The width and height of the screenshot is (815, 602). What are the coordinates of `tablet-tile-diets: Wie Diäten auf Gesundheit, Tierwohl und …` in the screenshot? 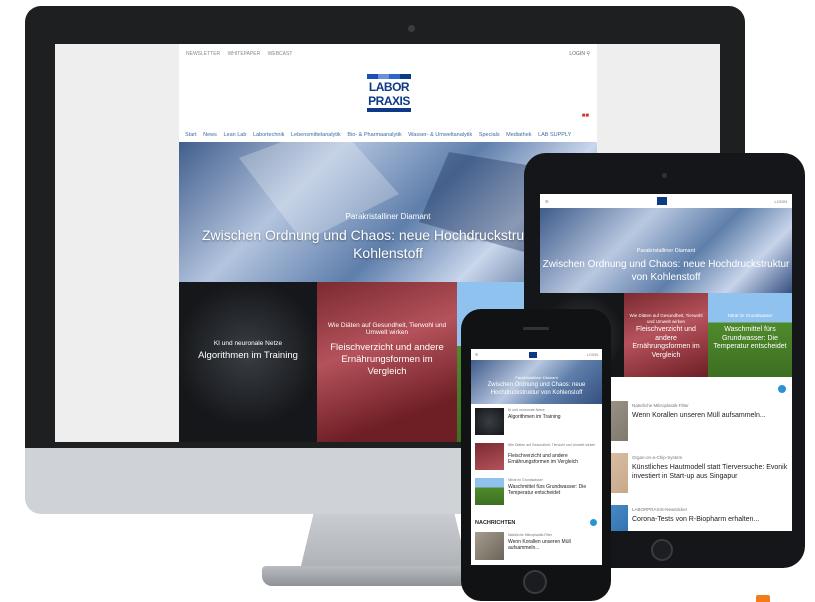 It's located at (666, 335).